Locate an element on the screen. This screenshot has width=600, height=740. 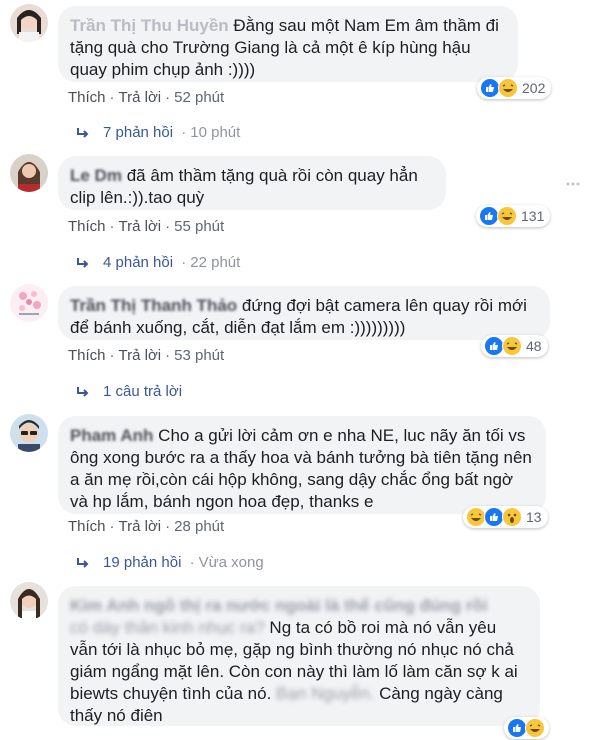
reaction-summary is located at coordinates (526, 728).